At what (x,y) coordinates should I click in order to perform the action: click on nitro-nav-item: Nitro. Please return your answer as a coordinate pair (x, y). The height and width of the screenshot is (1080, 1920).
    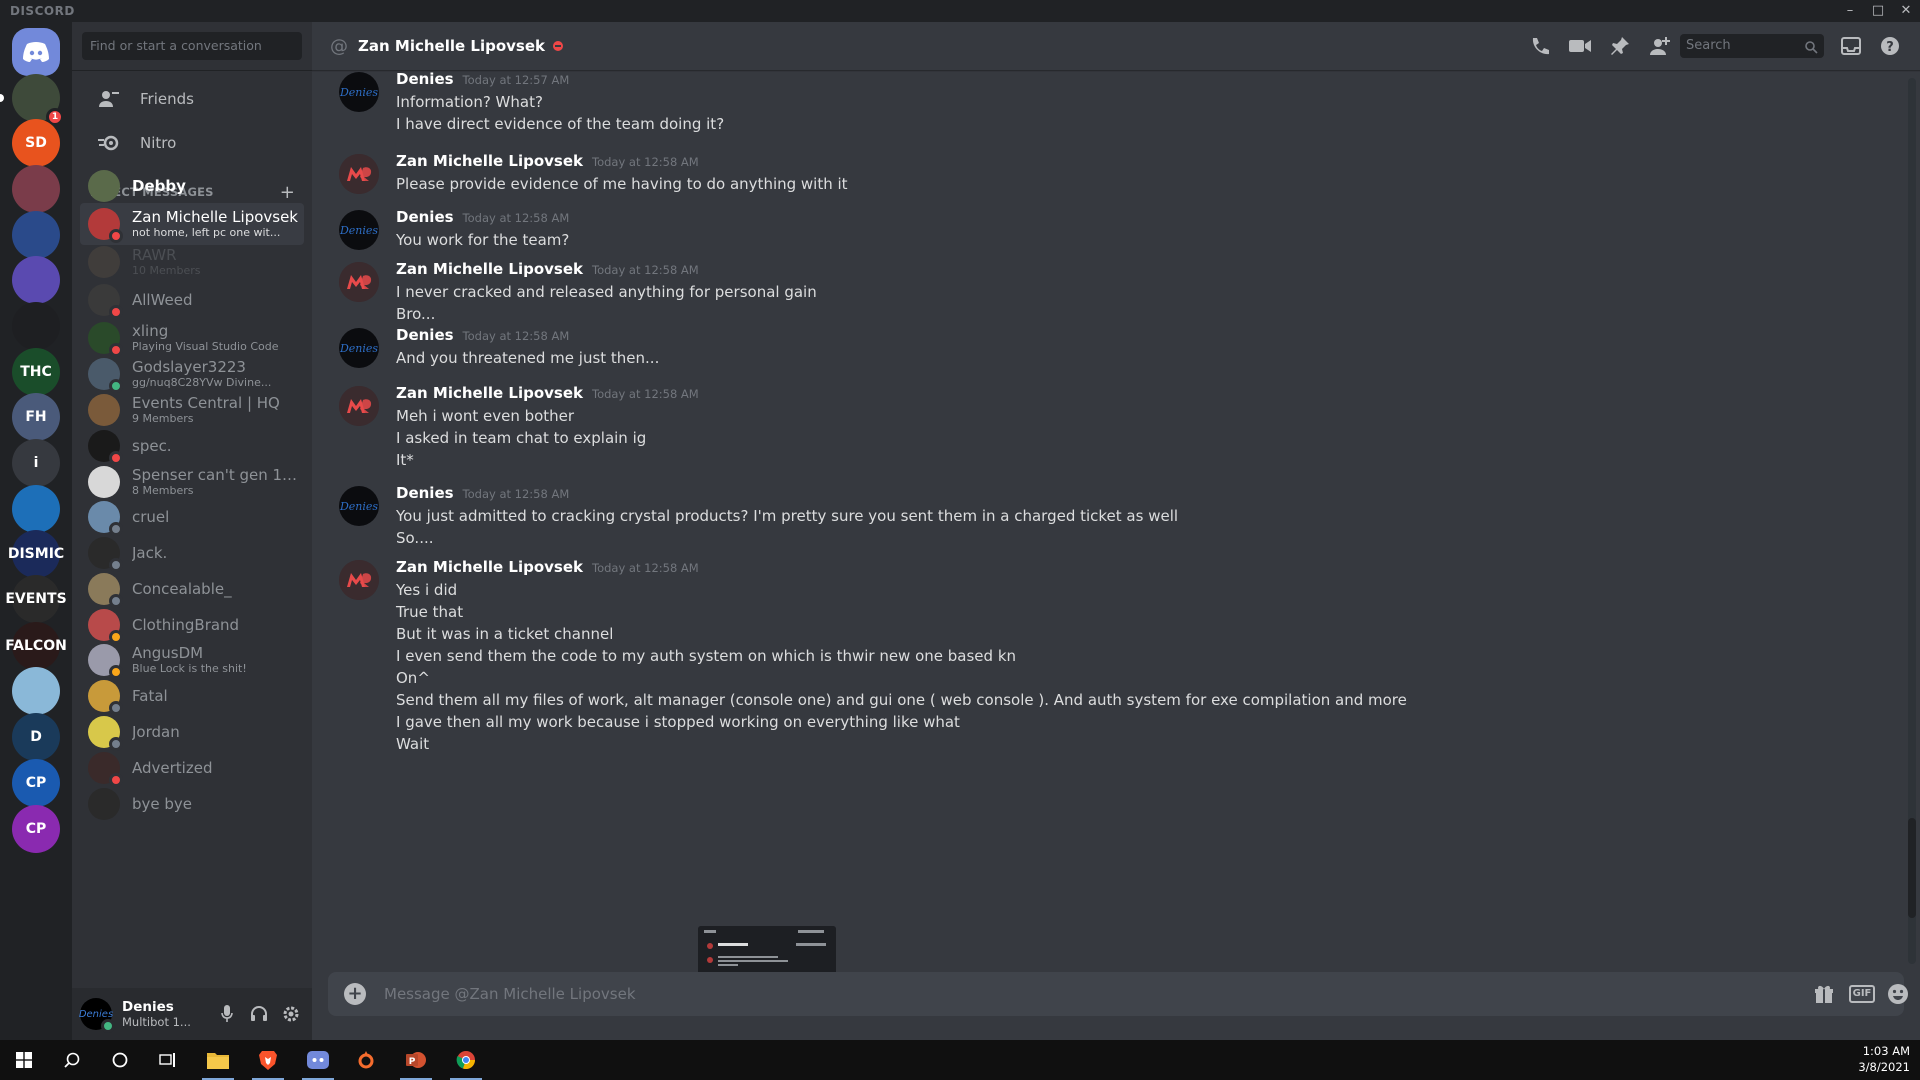
    Looking at the image, I should click on (192, 143).